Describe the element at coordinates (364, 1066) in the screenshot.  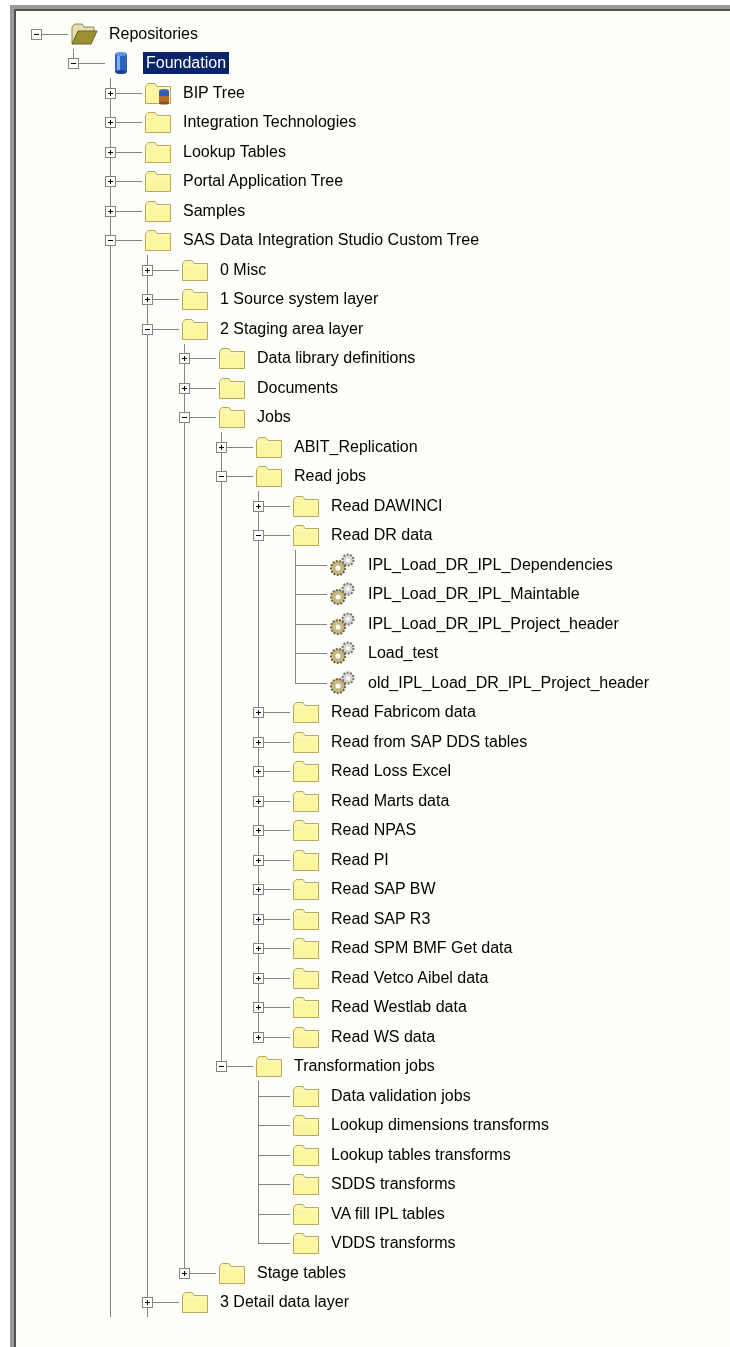
I see `tree-item: Transformation jobs` at that location.